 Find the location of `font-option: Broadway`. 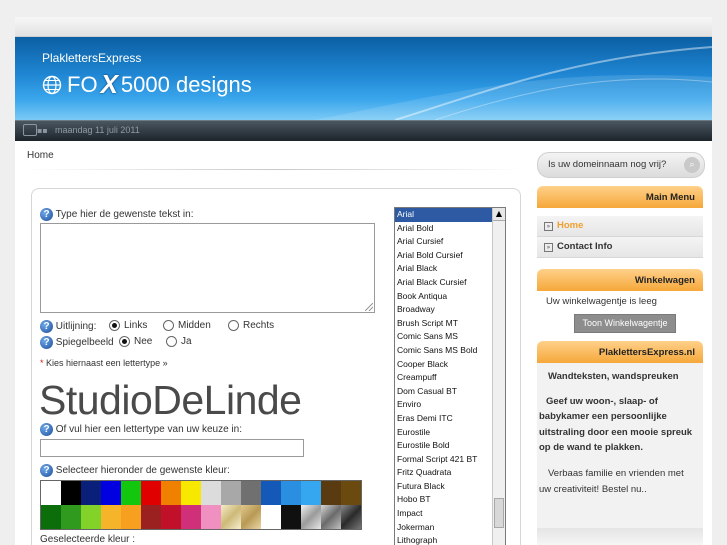

font-option: Broadway is located at coordinates (450, 310).